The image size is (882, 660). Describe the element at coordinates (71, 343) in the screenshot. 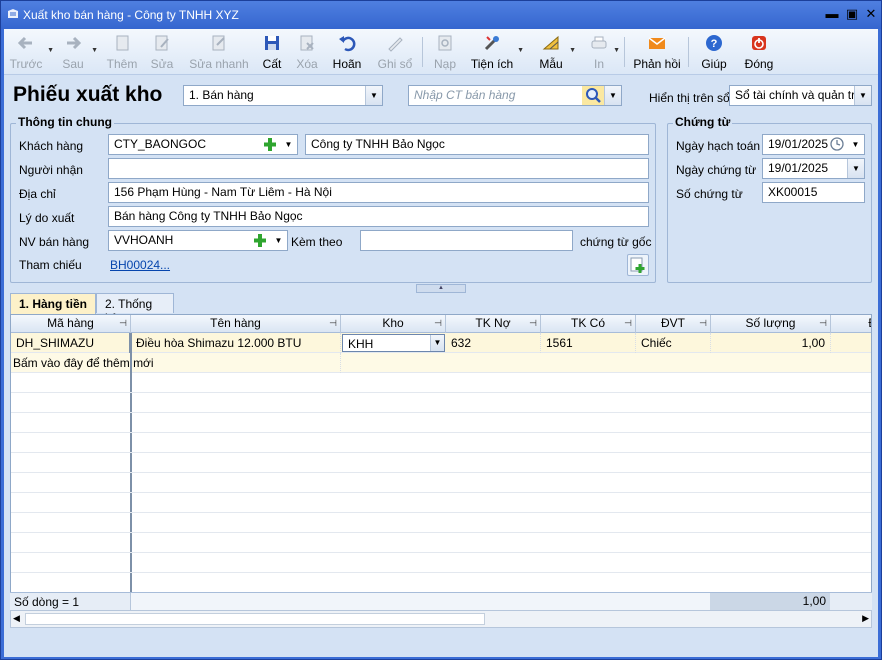

I see `cell-ma-hang: DH_SHIMAZU` at that location.